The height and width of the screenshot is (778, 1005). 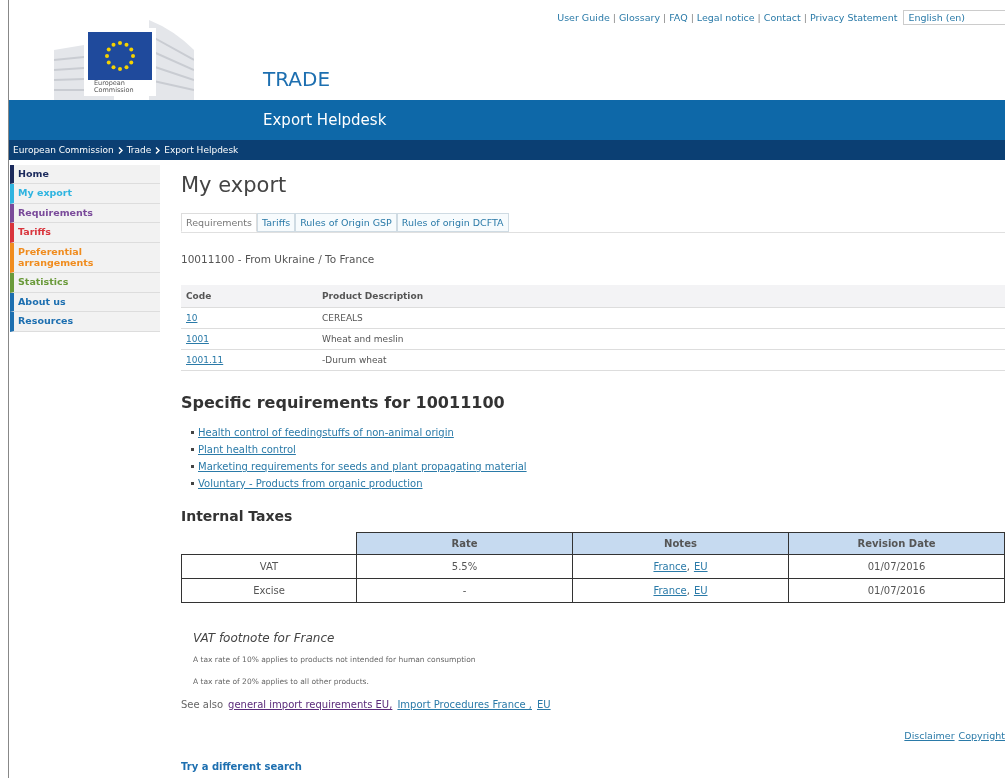 I want to click on code-link: 1001.11, so click(x=205, y=360).